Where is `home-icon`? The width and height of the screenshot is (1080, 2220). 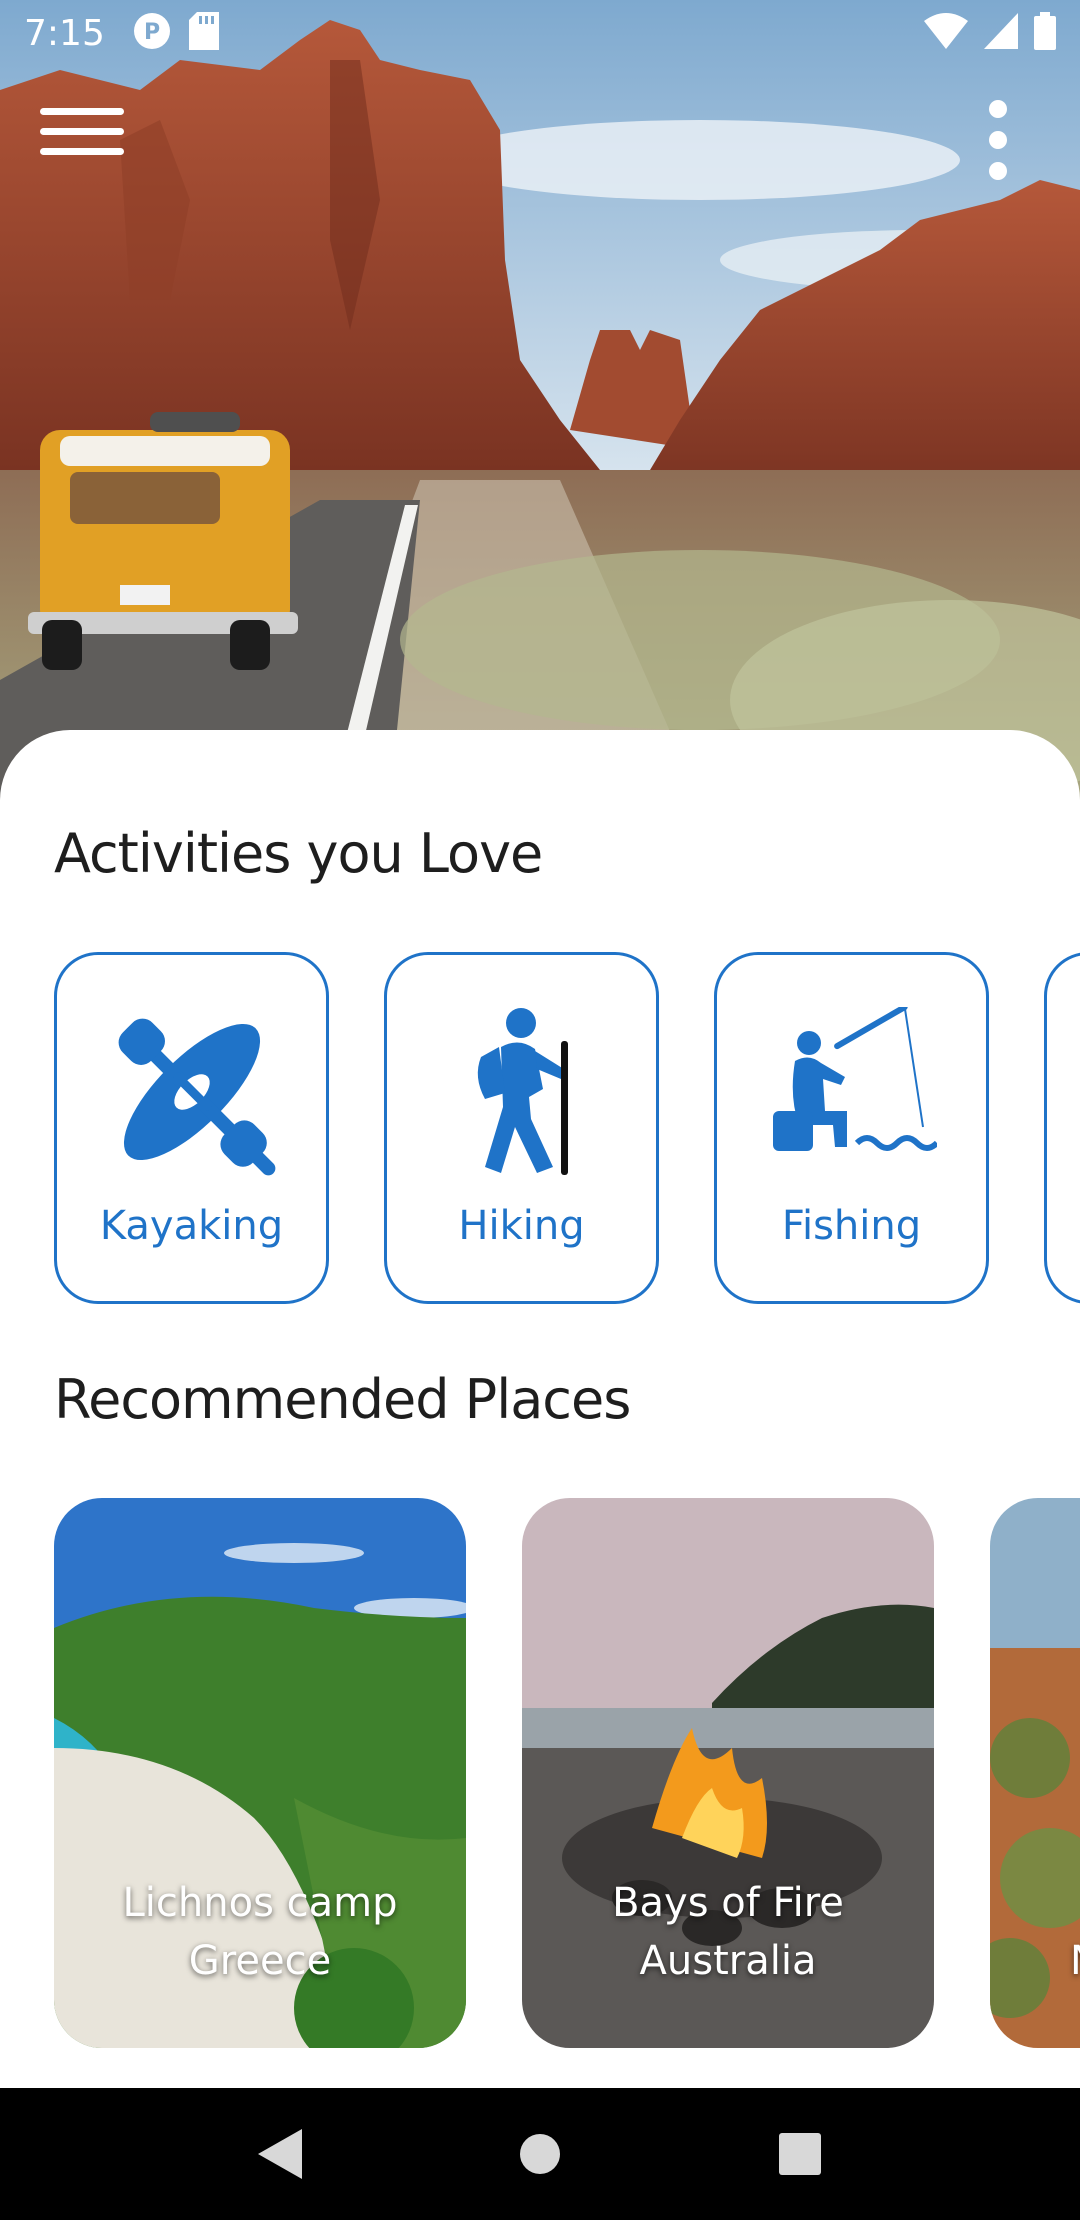
home-icon is located at coordinates (540, 2154).